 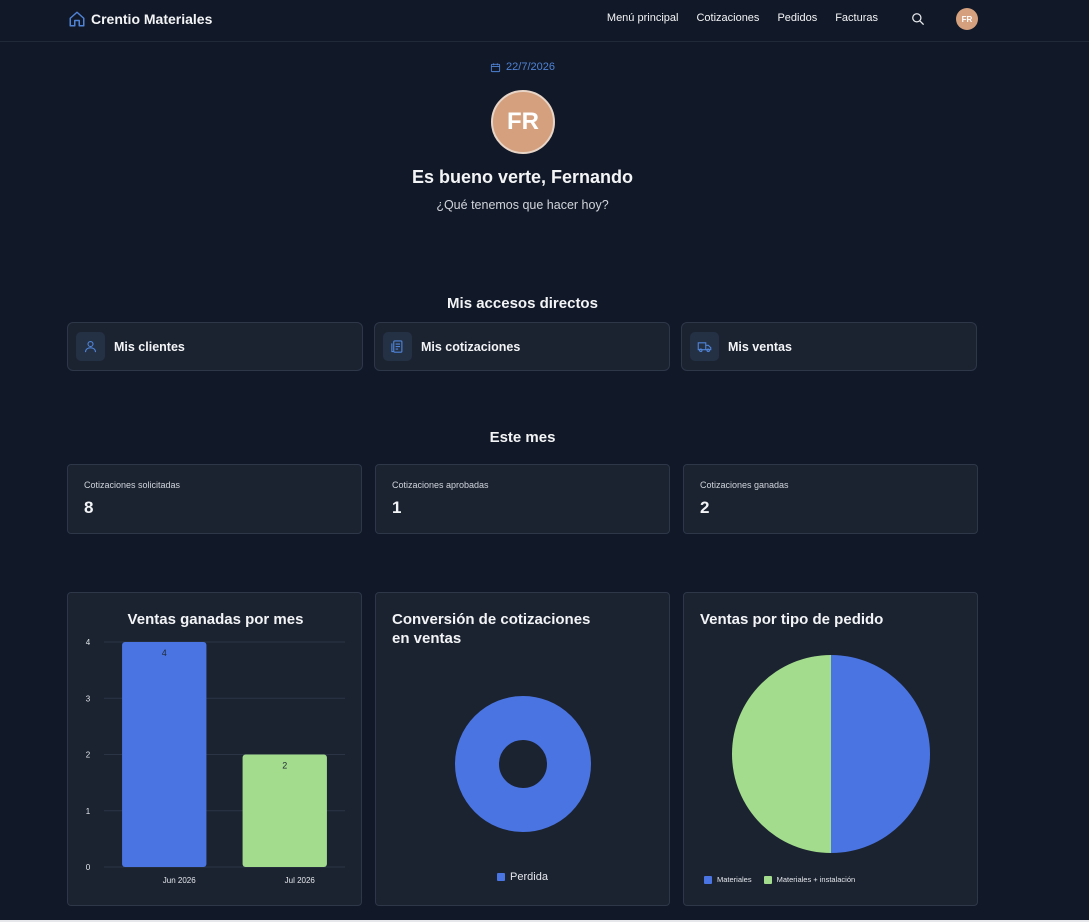 I want to click on stat-card-solicitadas: Cotizaciones solicitadas 8, so click(x=214, y=499).